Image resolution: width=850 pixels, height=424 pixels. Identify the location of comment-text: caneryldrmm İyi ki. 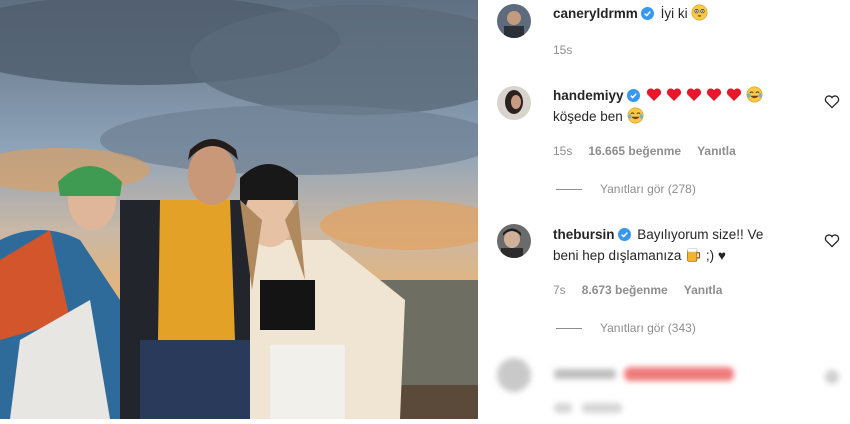
(675, 13).